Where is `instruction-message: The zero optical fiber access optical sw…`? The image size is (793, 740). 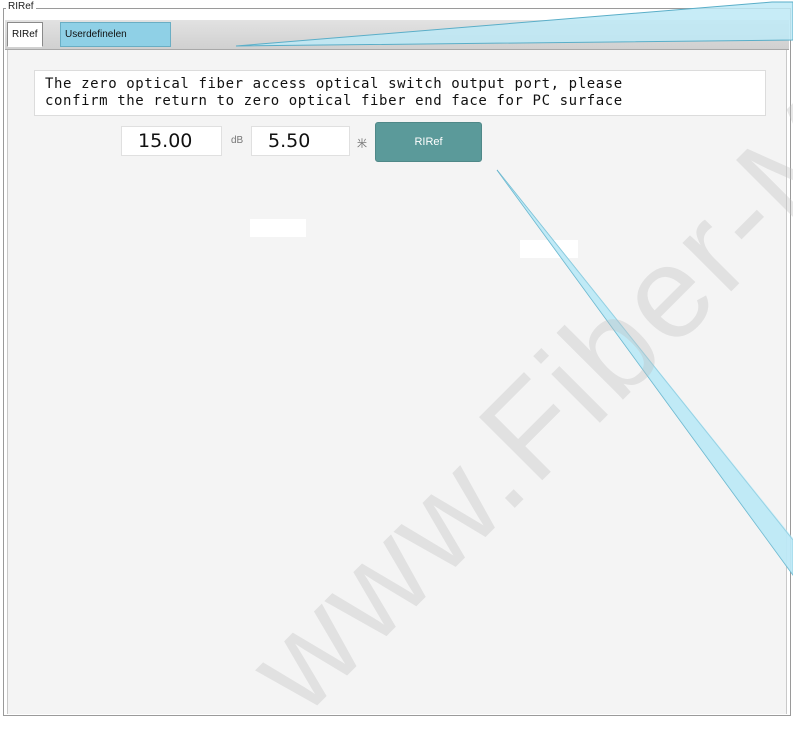 instruction-message: The zero optical fiber access optical sw… is located at coordinates (400, 93).